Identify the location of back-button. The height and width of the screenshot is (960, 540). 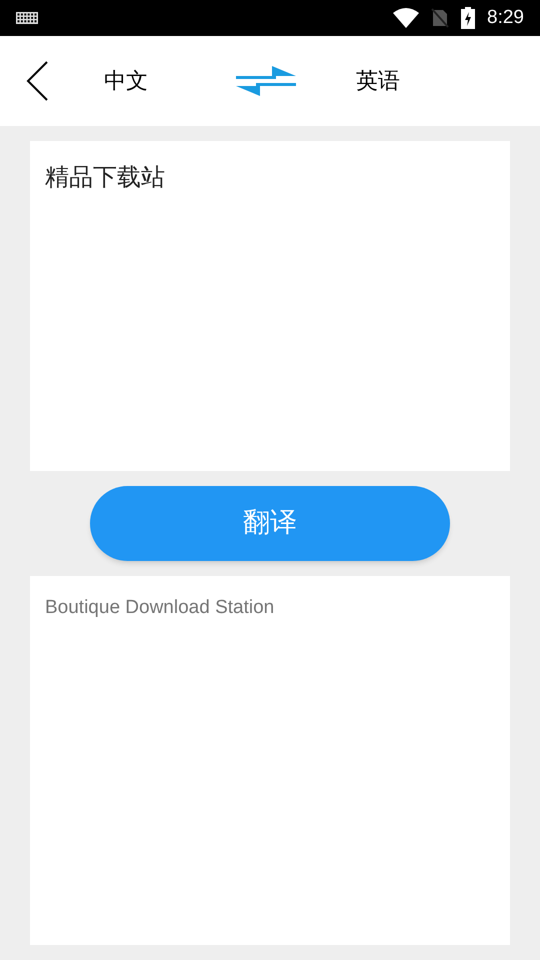
(38, 81).